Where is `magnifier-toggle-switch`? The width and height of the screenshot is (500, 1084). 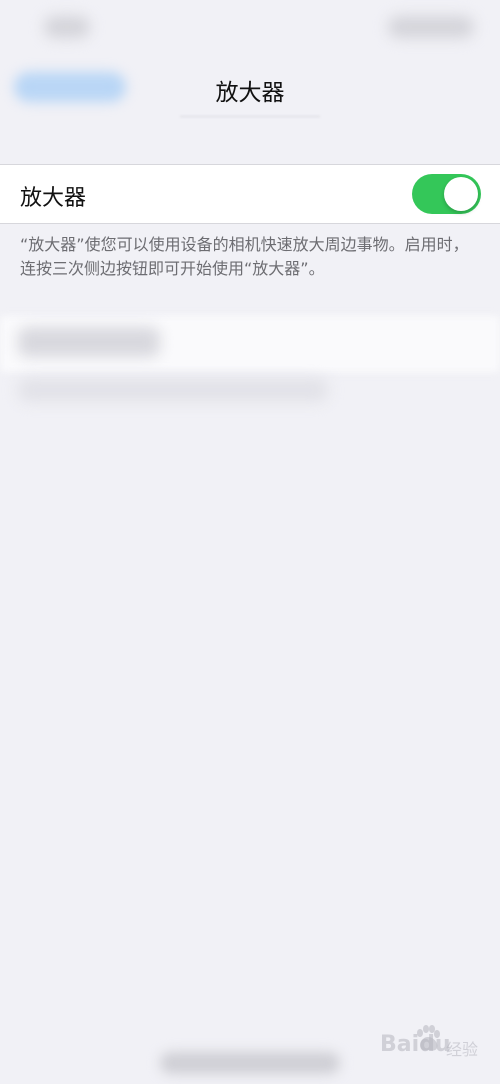
magnifier-toggle-switch is located at coordinates (446, 194).